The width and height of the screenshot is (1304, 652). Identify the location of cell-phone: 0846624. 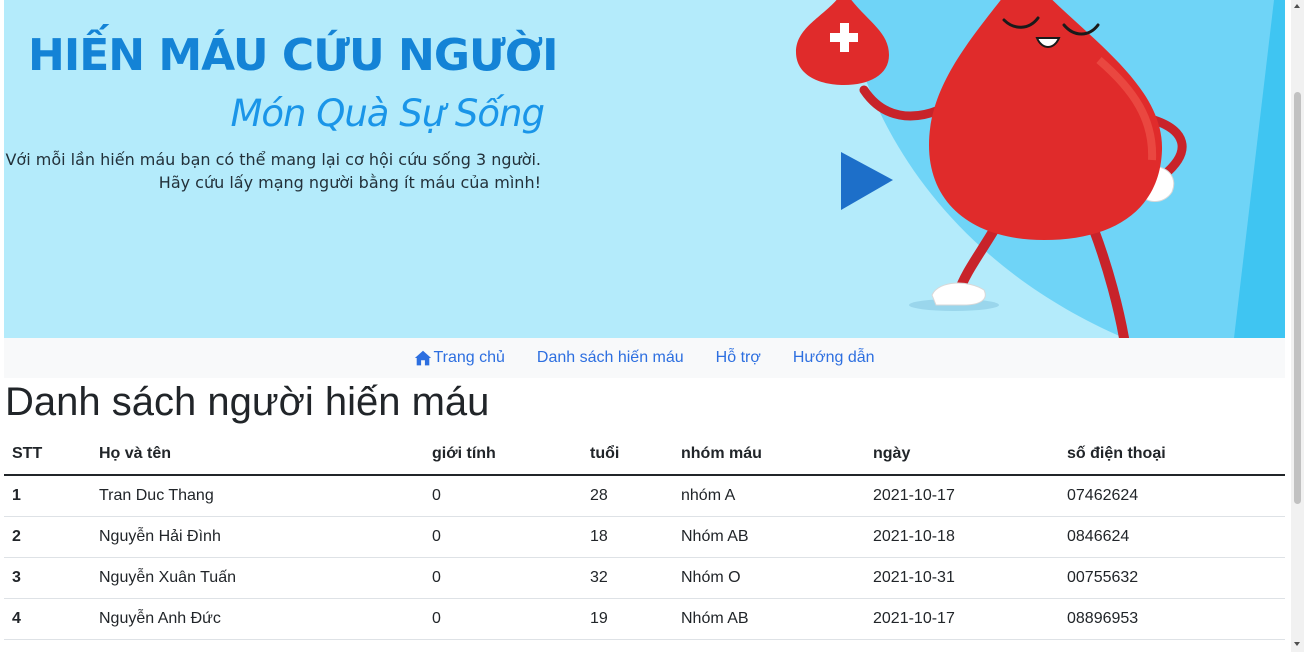
(1172, 537).